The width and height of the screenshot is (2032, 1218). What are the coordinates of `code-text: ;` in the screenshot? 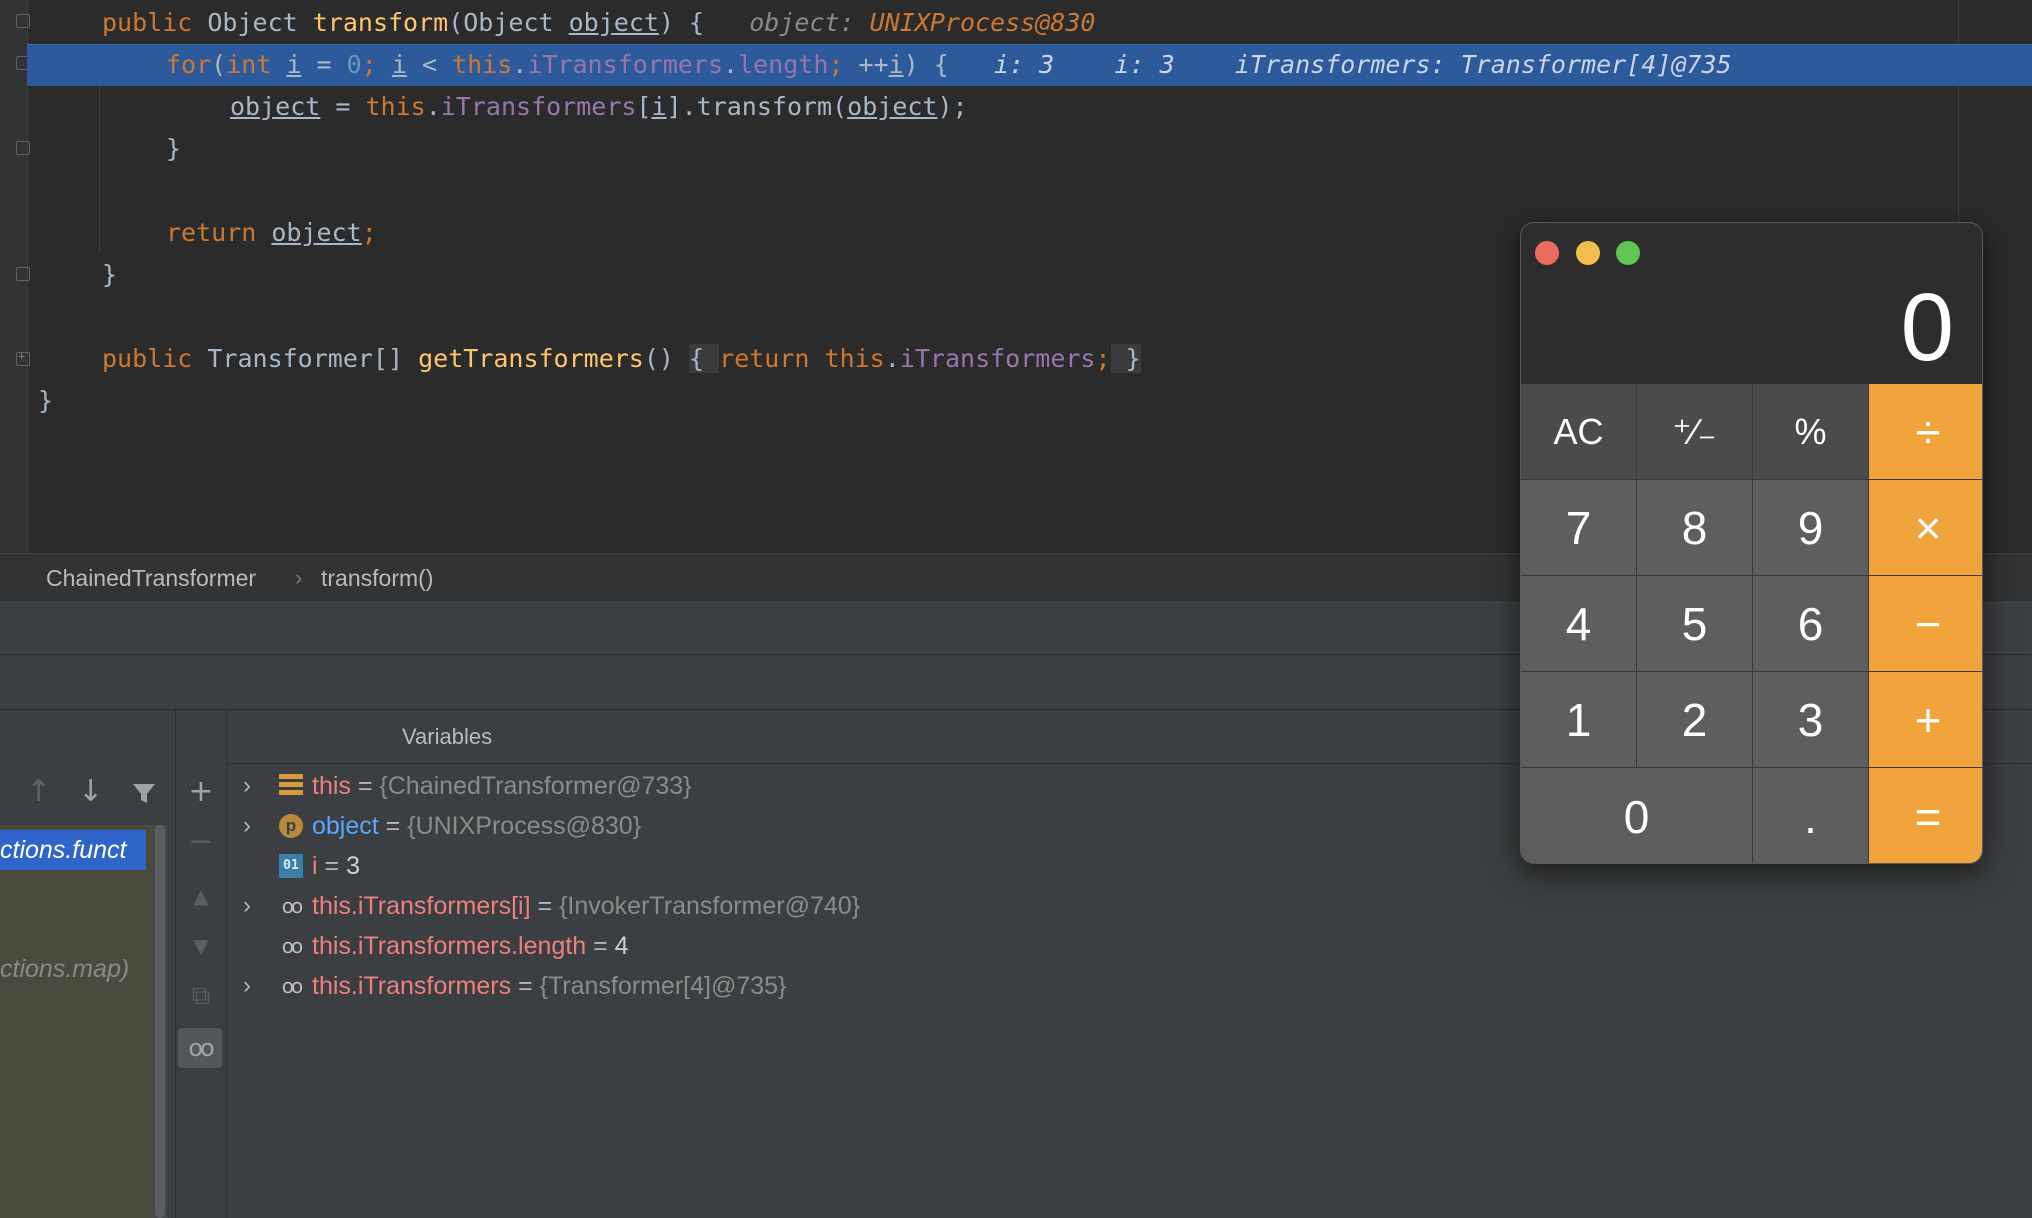 It's located at (1103, 358).